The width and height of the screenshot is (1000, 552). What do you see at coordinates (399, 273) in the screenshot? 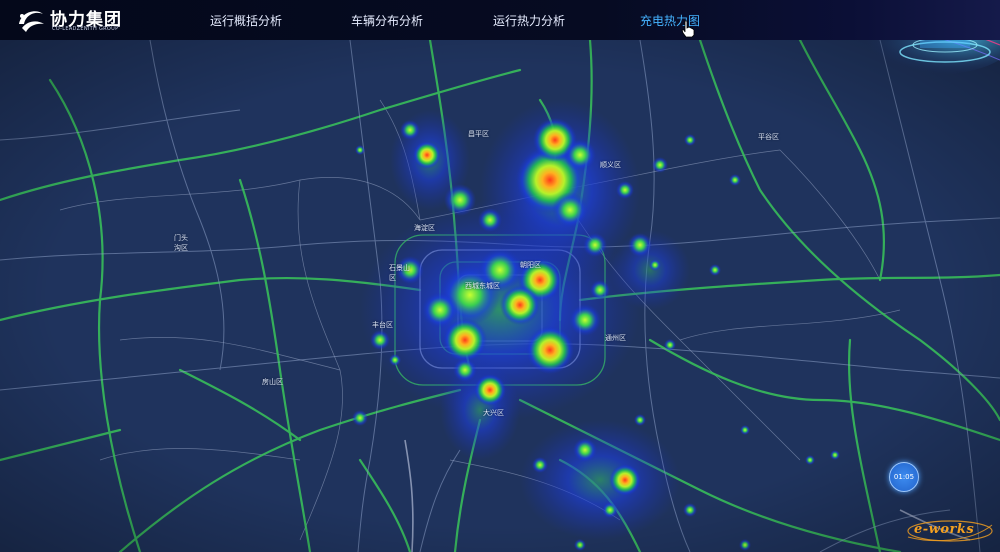
I see `district-label-shijingshan: 石景山区` at bounding box center [399, 273].